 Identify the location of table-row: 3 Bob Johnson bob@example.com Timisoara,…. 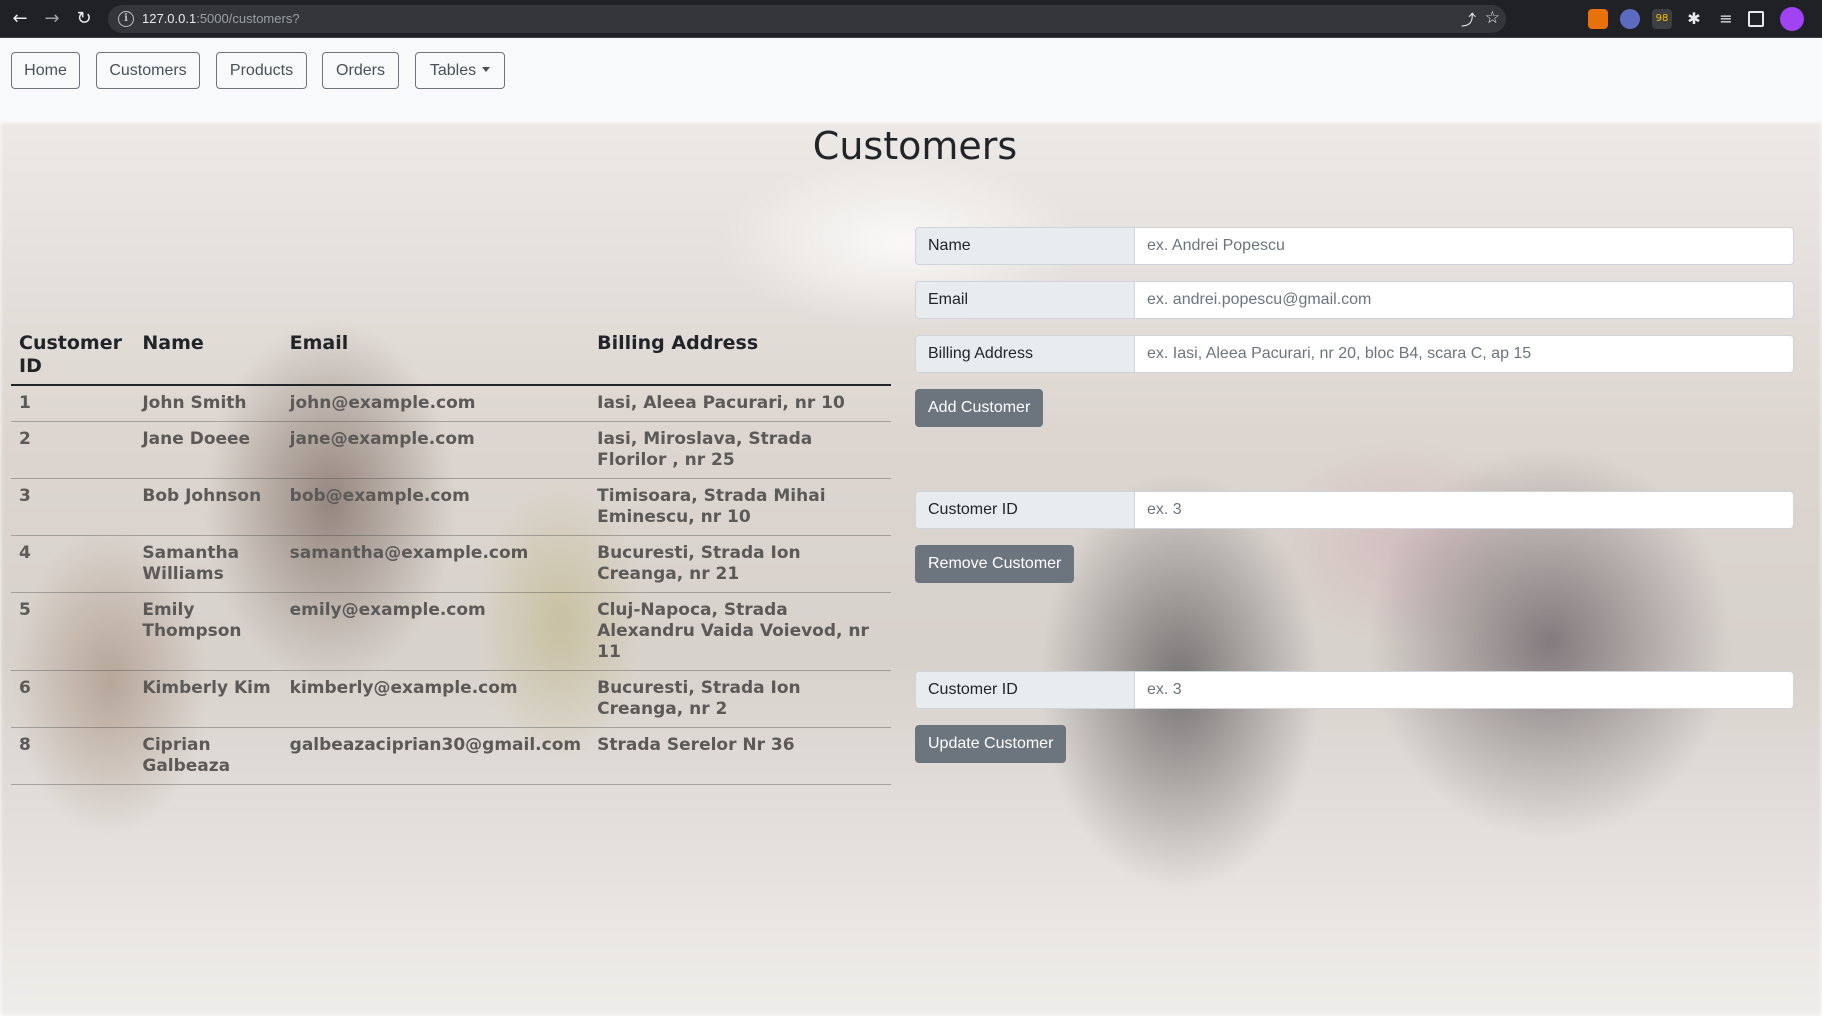
(451, 507).